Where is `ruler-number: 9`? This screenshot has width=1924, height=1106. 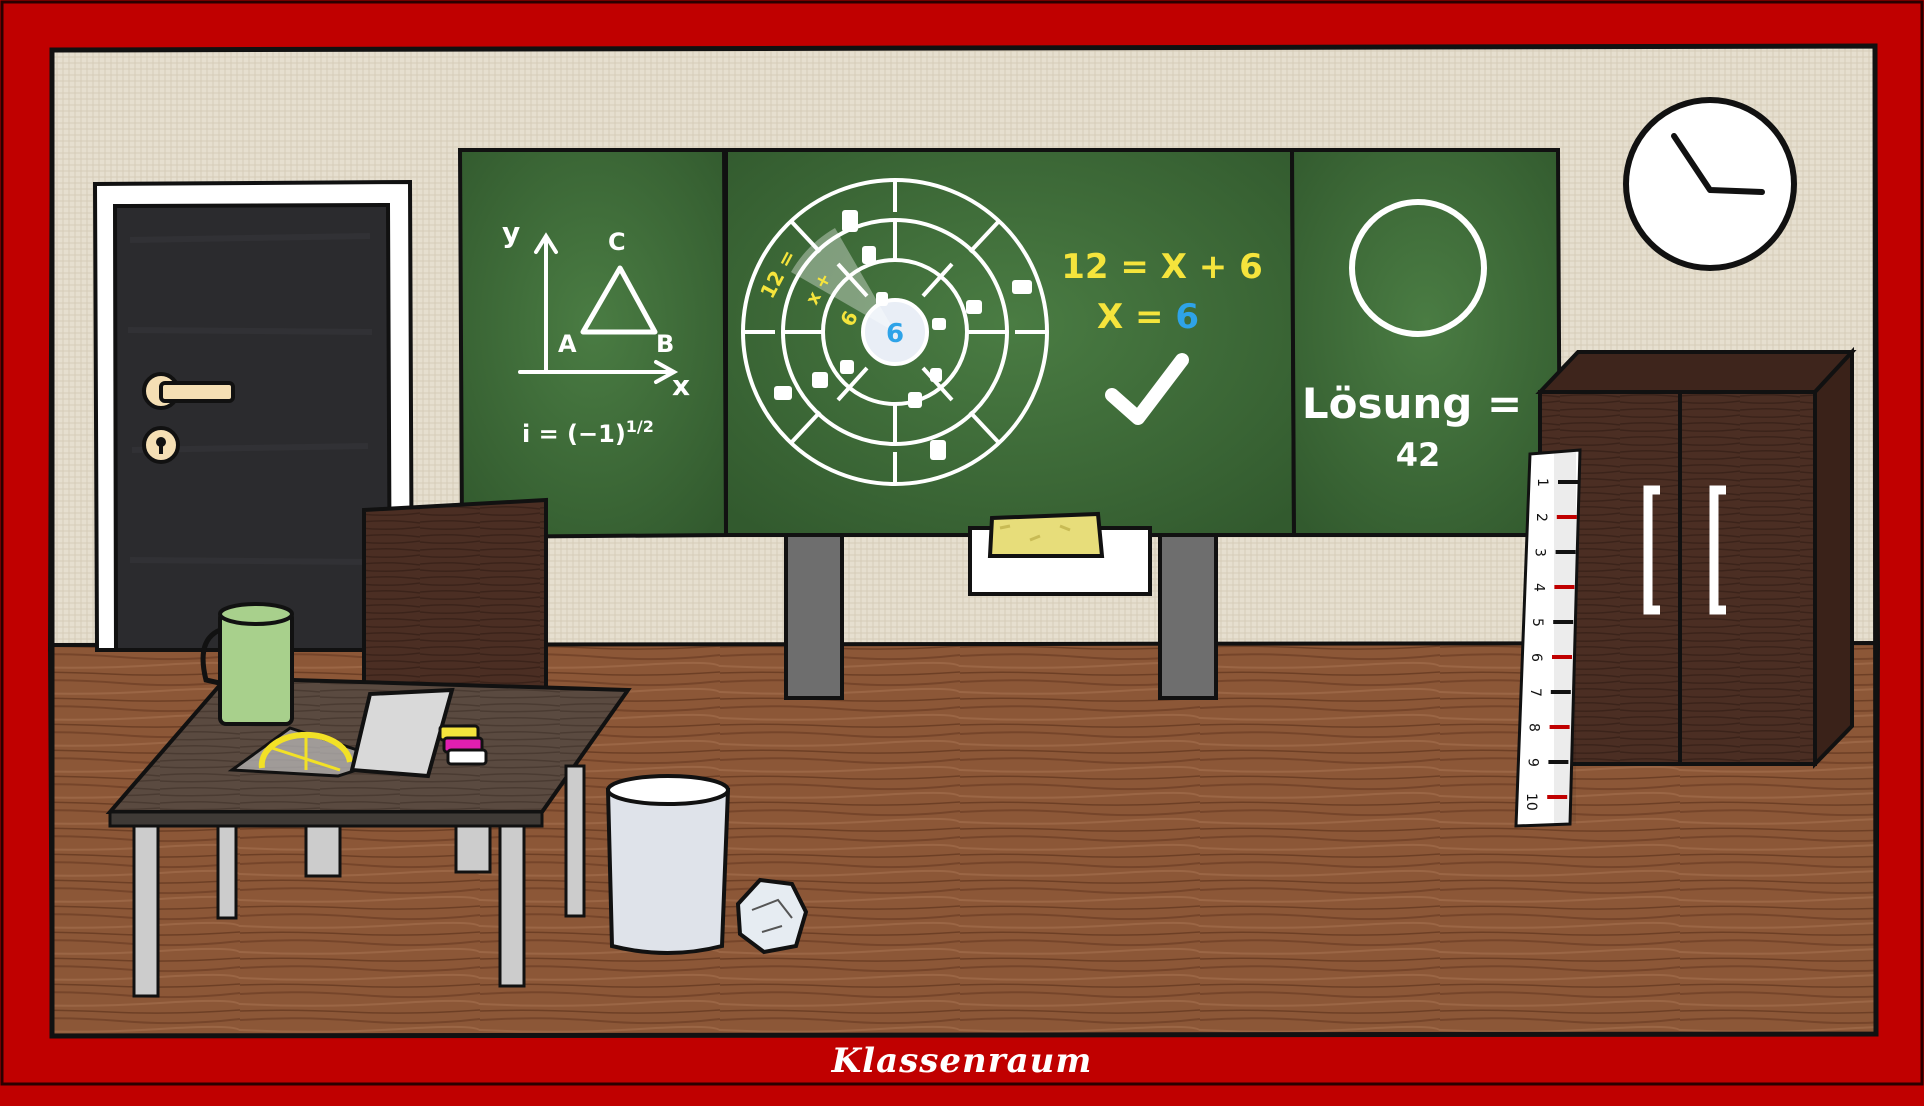 ruler-number: 9 is located at coordinates (1532, 762).